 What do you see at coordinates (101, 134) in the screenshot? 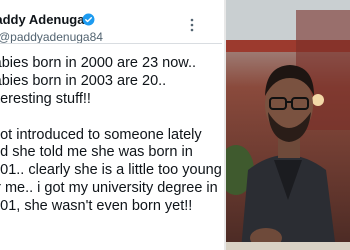
I see `tweet-line: I got introduced to someone lately` at bounding box center [101, 134].